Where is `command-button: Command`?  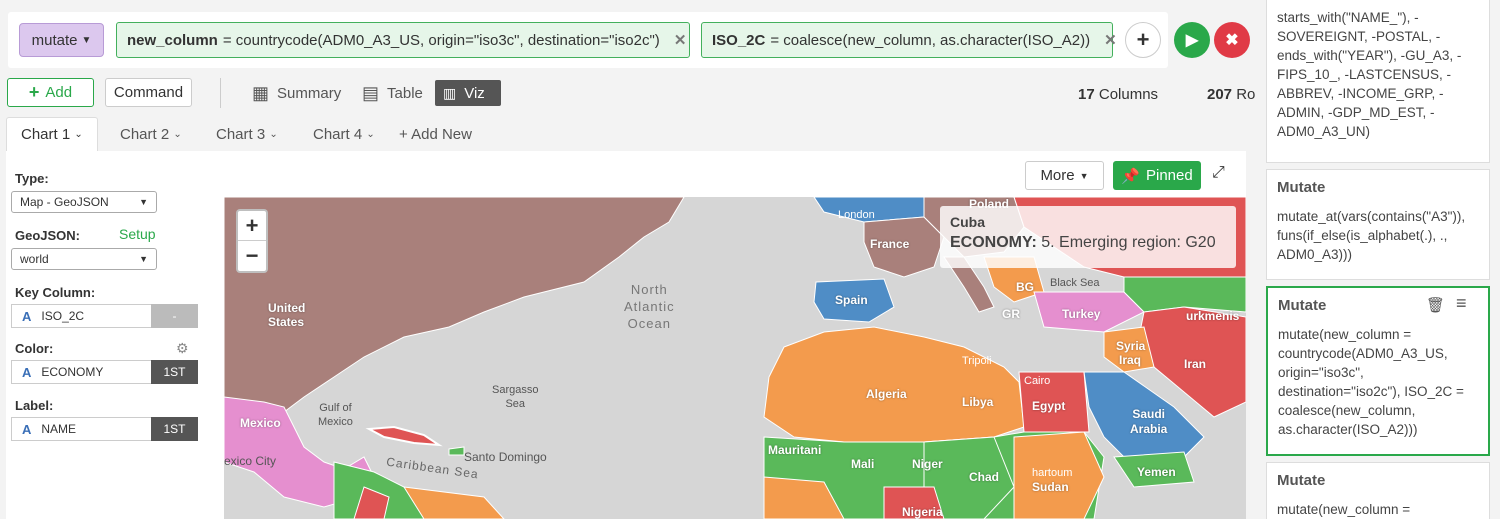
command-button: Command is located at coordinates (148, 92).